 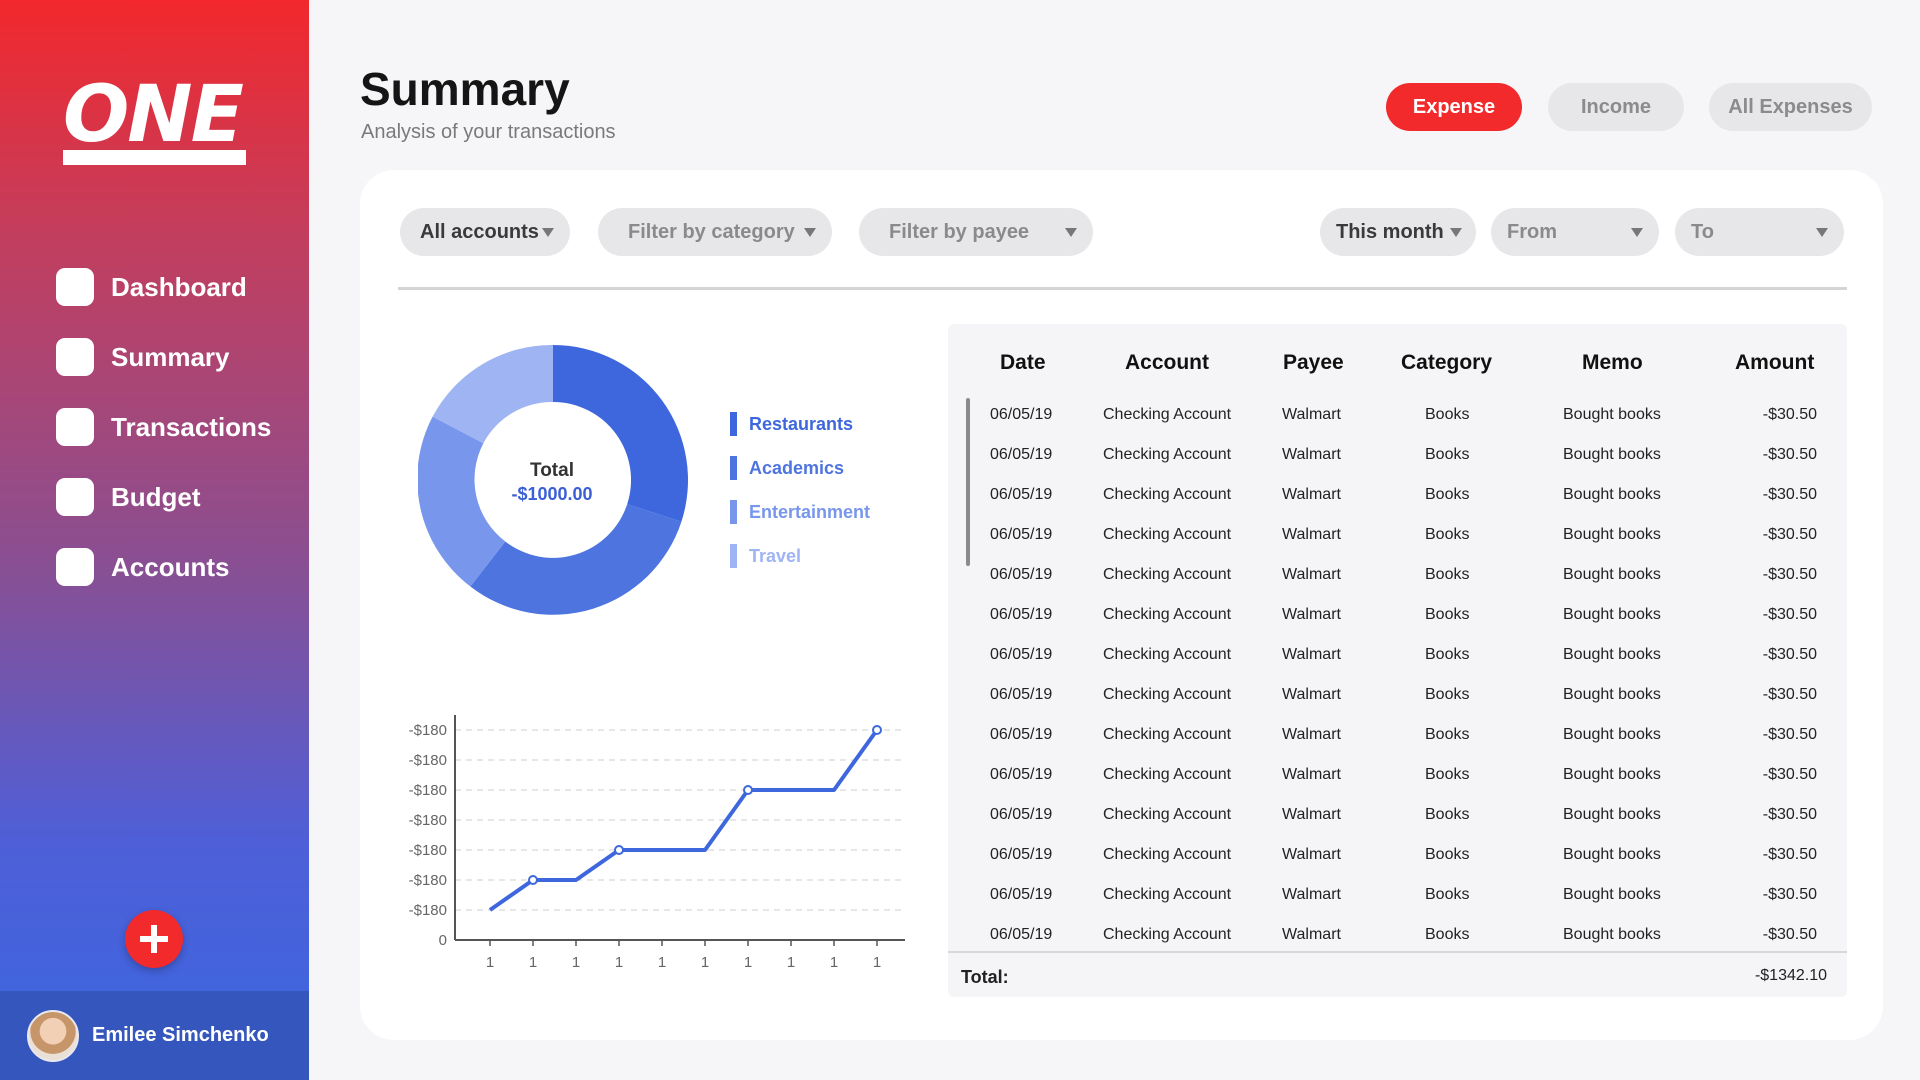 I want to click on account-filter: All accounts, so click(x=485, y=232).